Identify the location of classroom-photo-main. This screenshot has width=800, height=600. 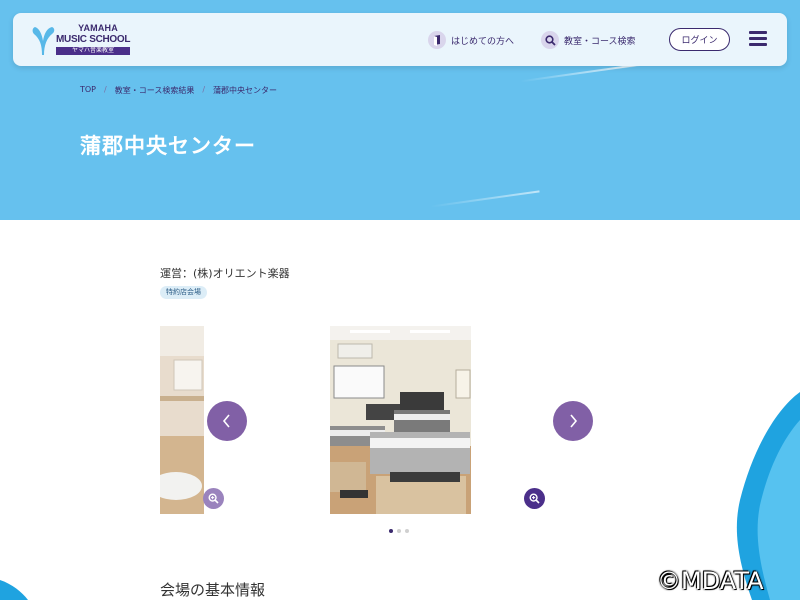
(400, 420).